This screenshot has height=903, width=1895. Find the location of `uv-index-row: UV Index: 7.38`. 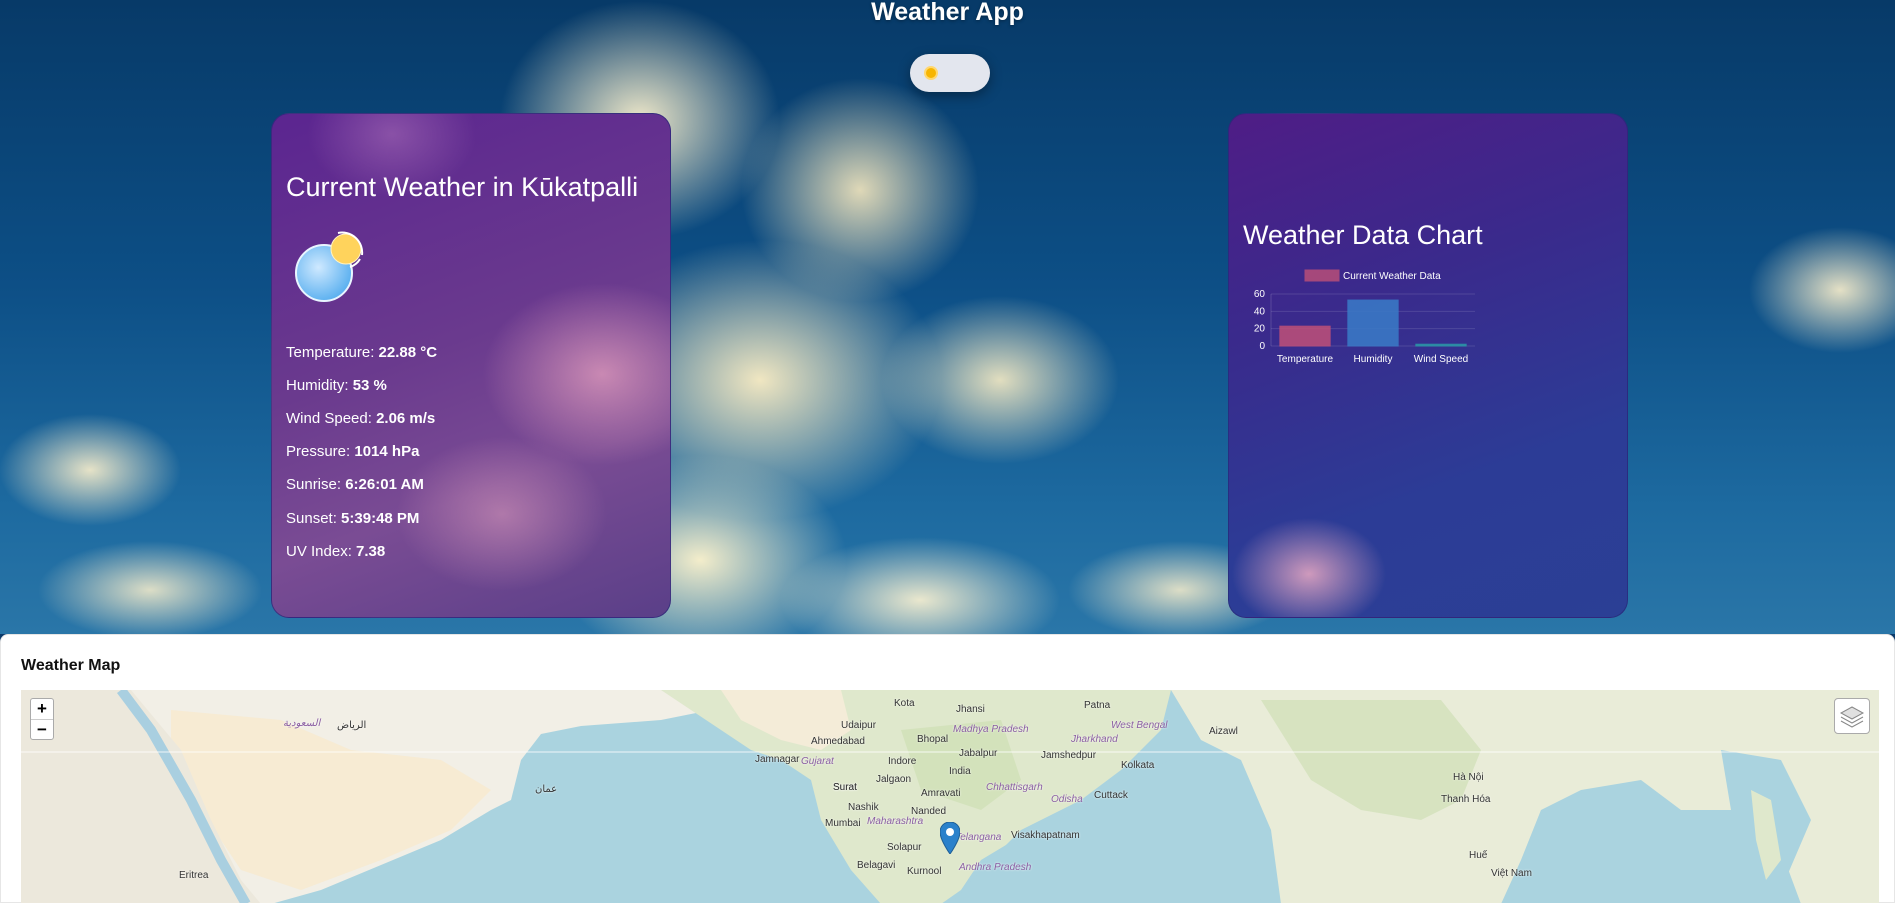

uv-index-row: UV Index: 7.38 is located at coordinates (335, 551).